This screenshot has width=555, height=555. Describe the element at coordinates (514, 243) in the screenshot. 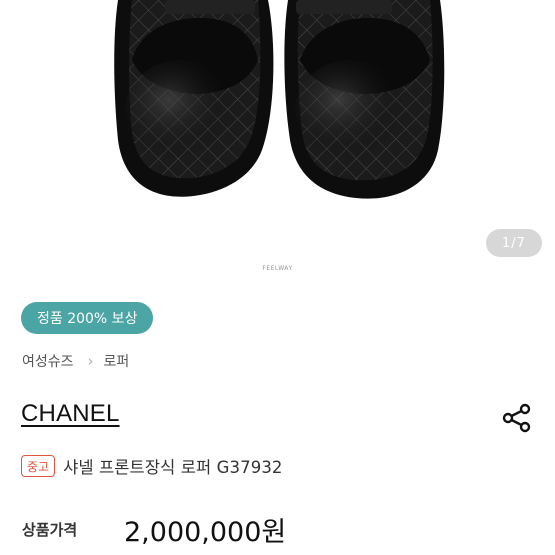

I see `image-page-indicator: 1/7` at that location.